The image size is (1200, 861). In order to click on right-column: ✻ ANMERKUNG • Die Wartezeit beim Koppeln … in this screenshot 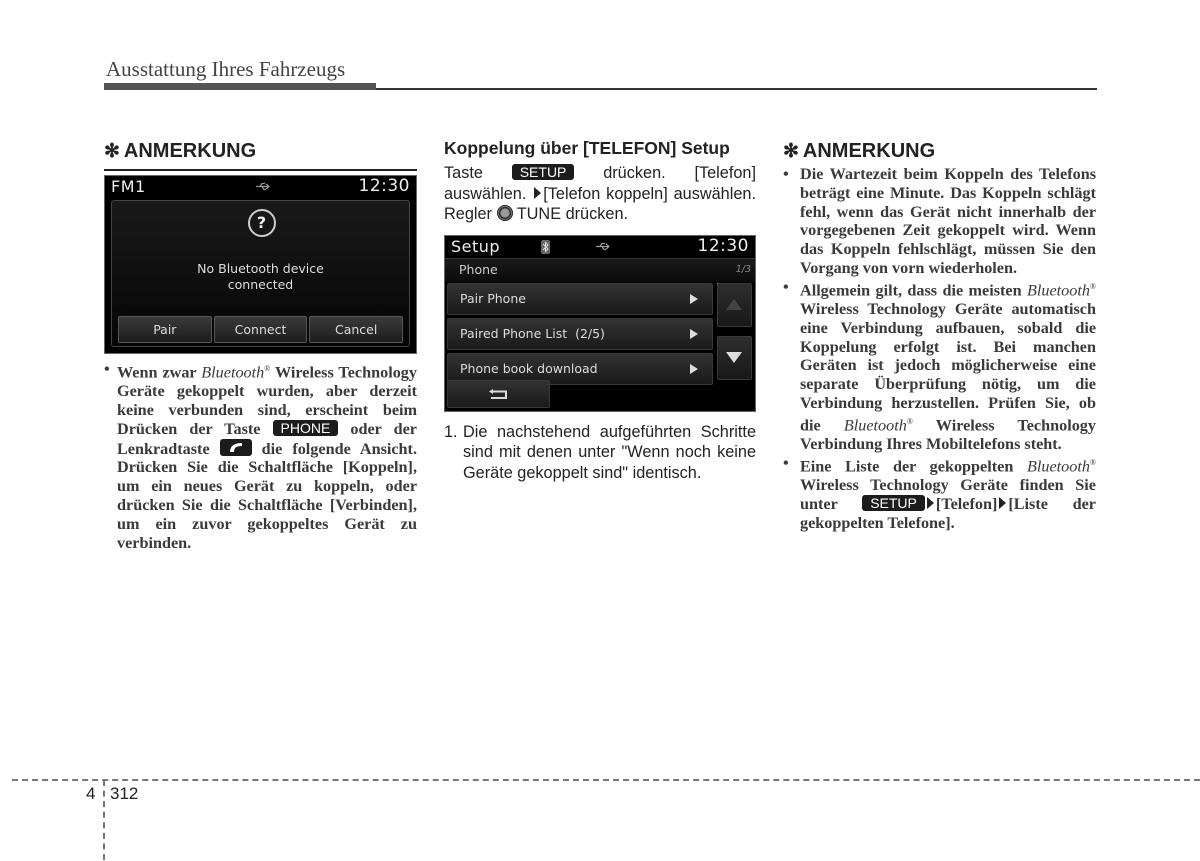, I will do `click(939, 335)`.